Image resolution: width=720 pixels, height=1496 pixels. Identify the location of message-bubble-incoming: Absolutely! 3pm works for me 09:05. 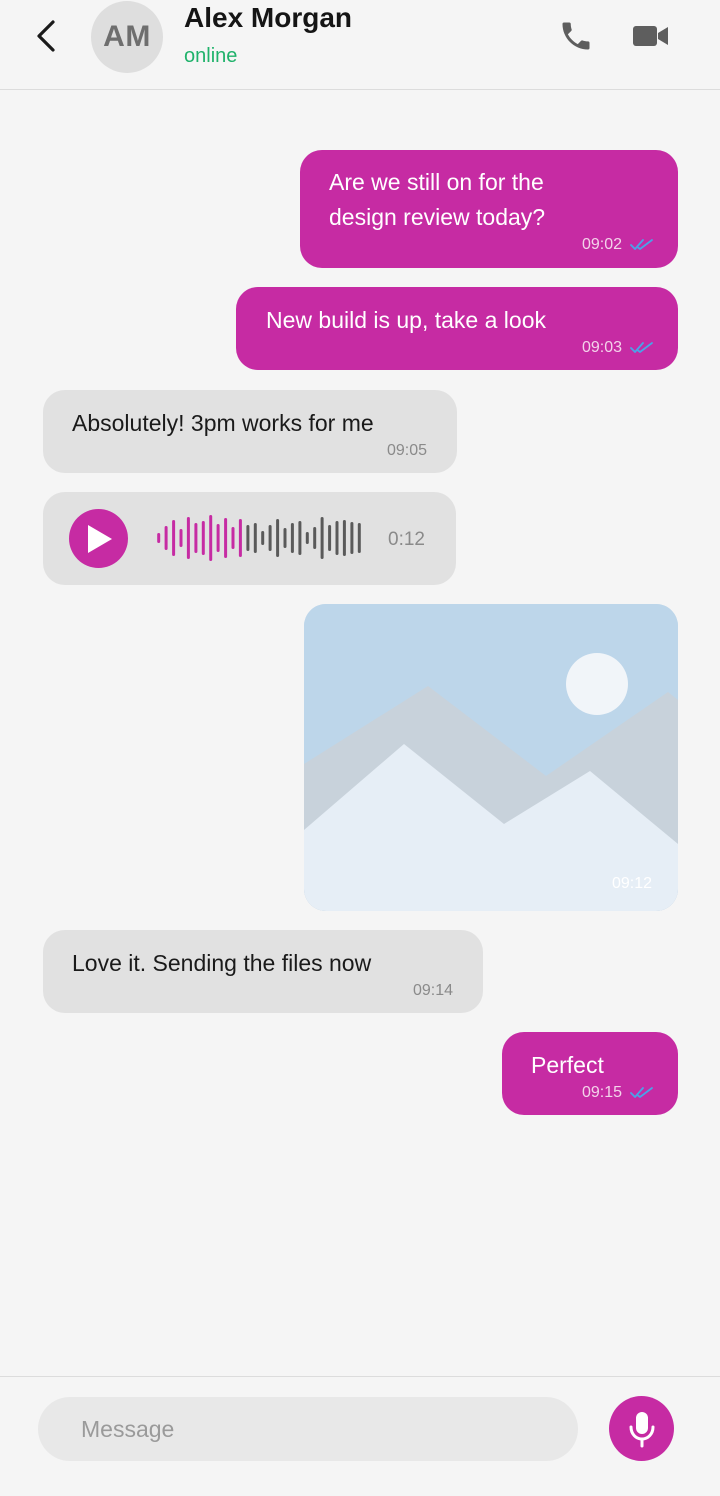
(250, 431).